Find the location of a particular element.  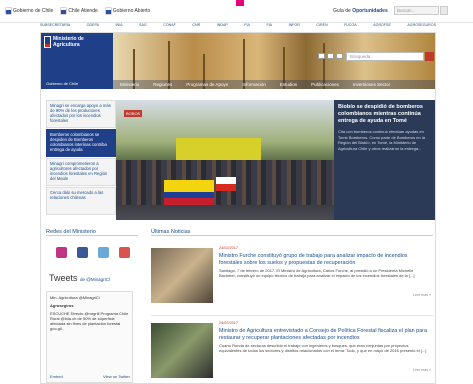

tweet-author: Agrosegiros is located at coordinates (89, 305).